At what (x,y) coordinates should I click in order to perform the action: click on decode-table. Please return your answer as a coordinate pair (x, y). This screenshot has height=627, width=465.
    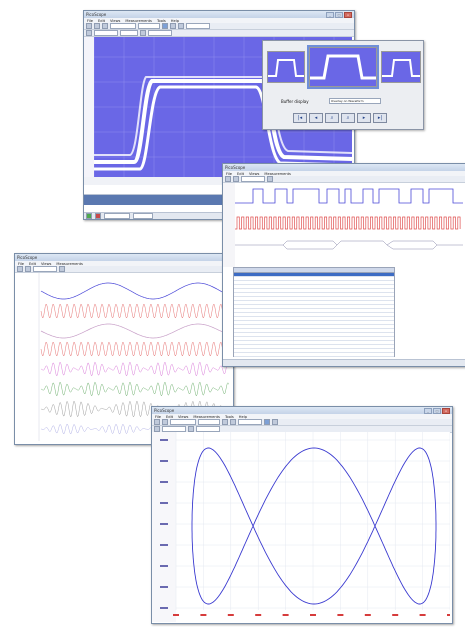
    Looking at the image, I should click on (314, 314).